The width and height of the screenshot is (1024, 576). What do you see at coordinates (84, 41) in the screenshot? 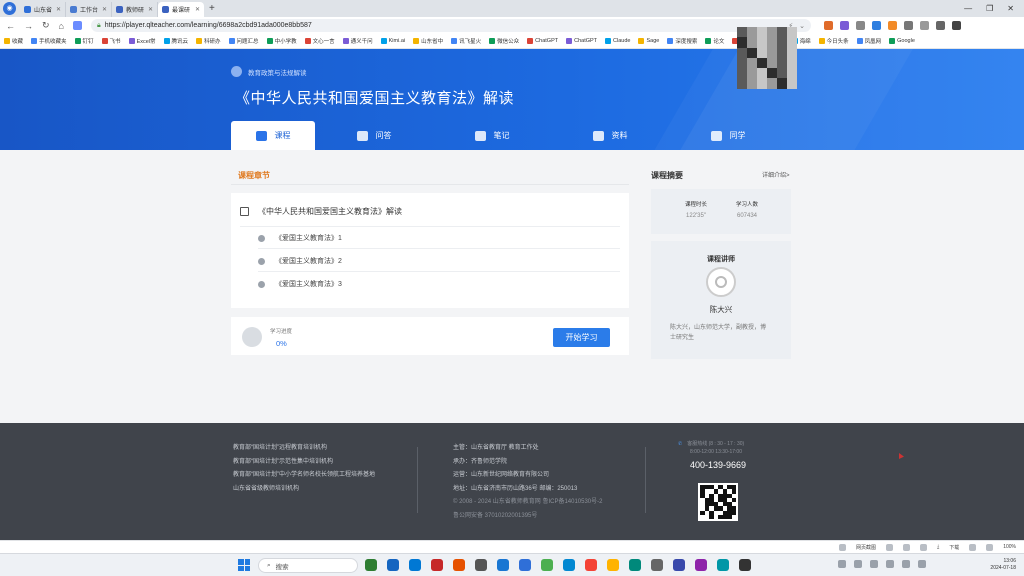
I see `bookmark-item: 钉钉` at bounding box center [84, 41].